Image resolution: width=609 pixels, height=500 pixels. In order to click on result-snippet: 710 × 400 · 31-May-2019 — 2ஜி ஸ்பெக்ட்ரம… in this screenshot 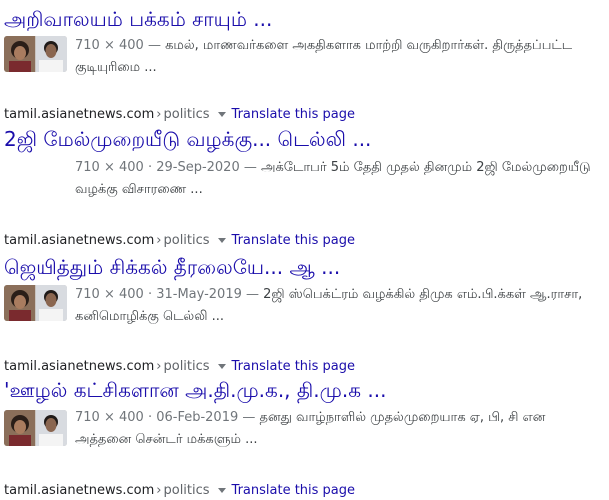, I will do `click(335, 306)`.